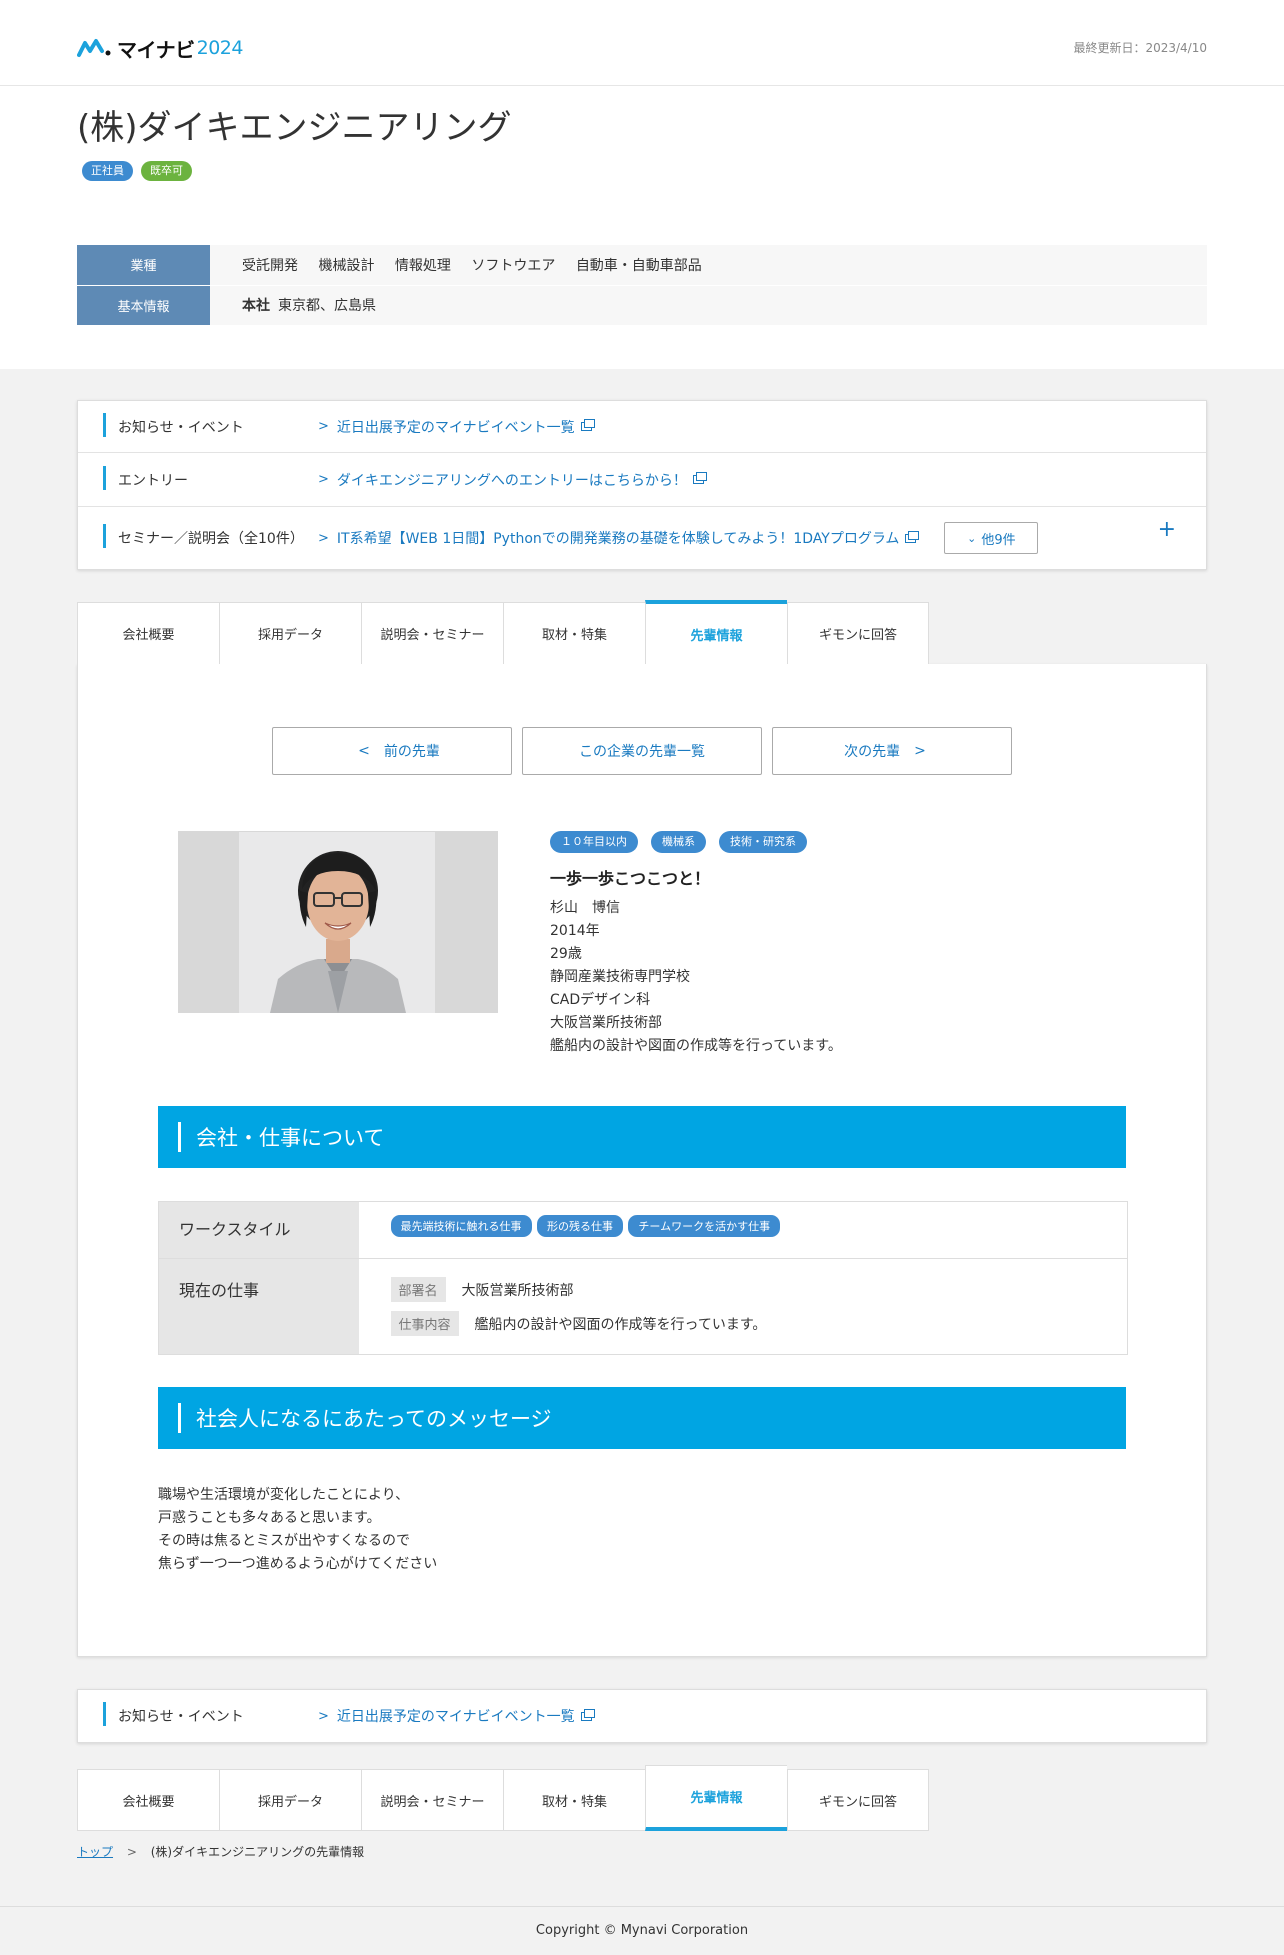 This screenshot has width=1284, height=1955. What do you see at coordinates (392, 751) in the screenshot?
I see `prev-senior-button: < 前の先輩` at bounding box center [392, 751].